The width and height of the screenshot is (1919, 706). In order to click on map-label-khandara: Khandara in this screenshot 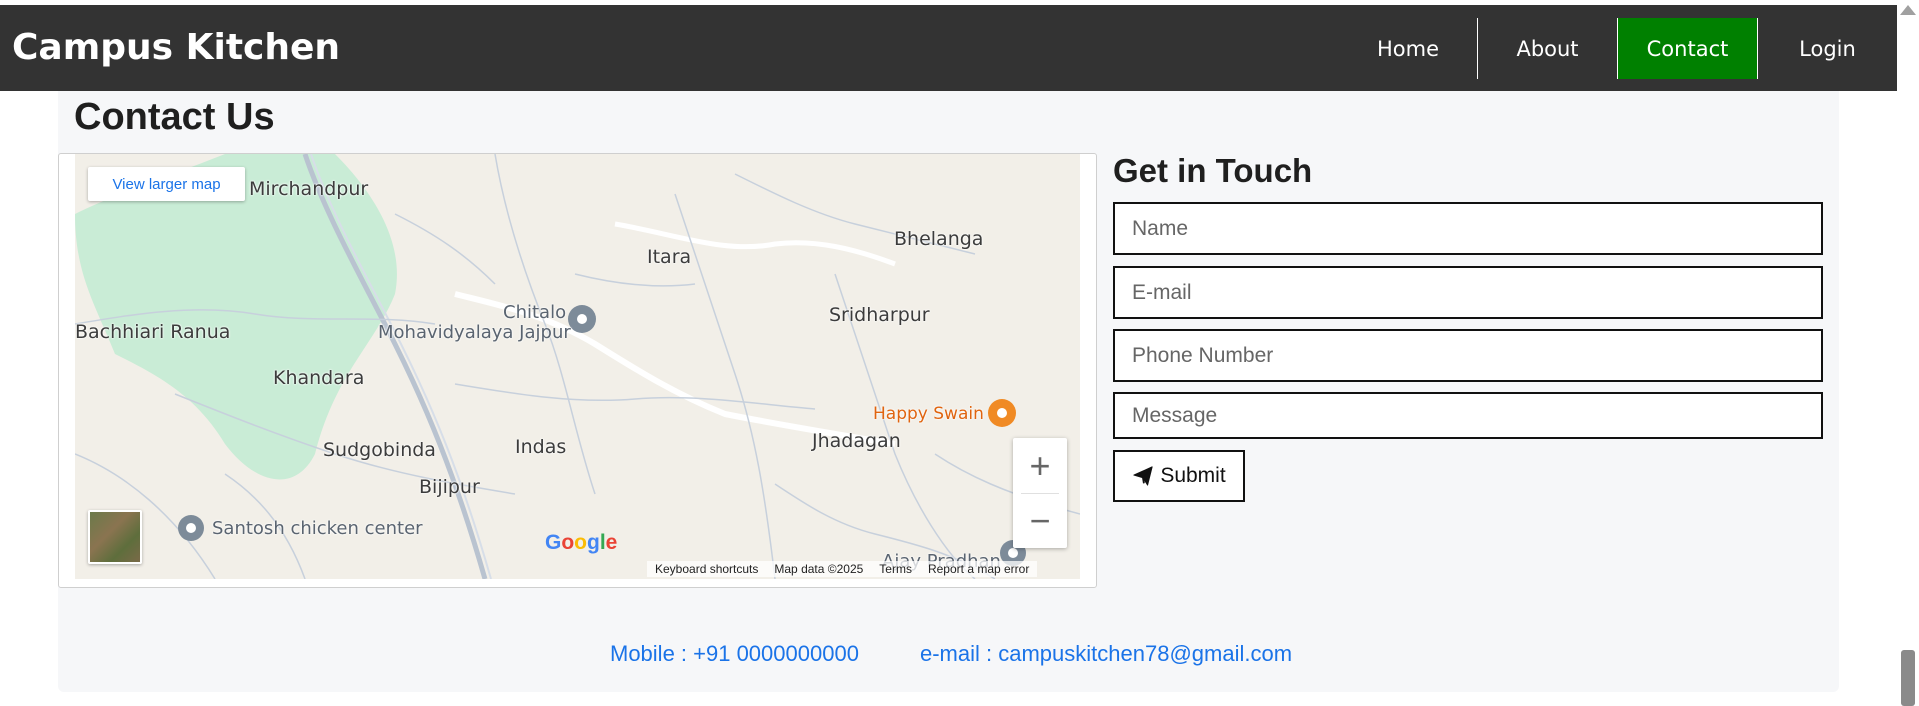, I will do `click(319, 378)`.